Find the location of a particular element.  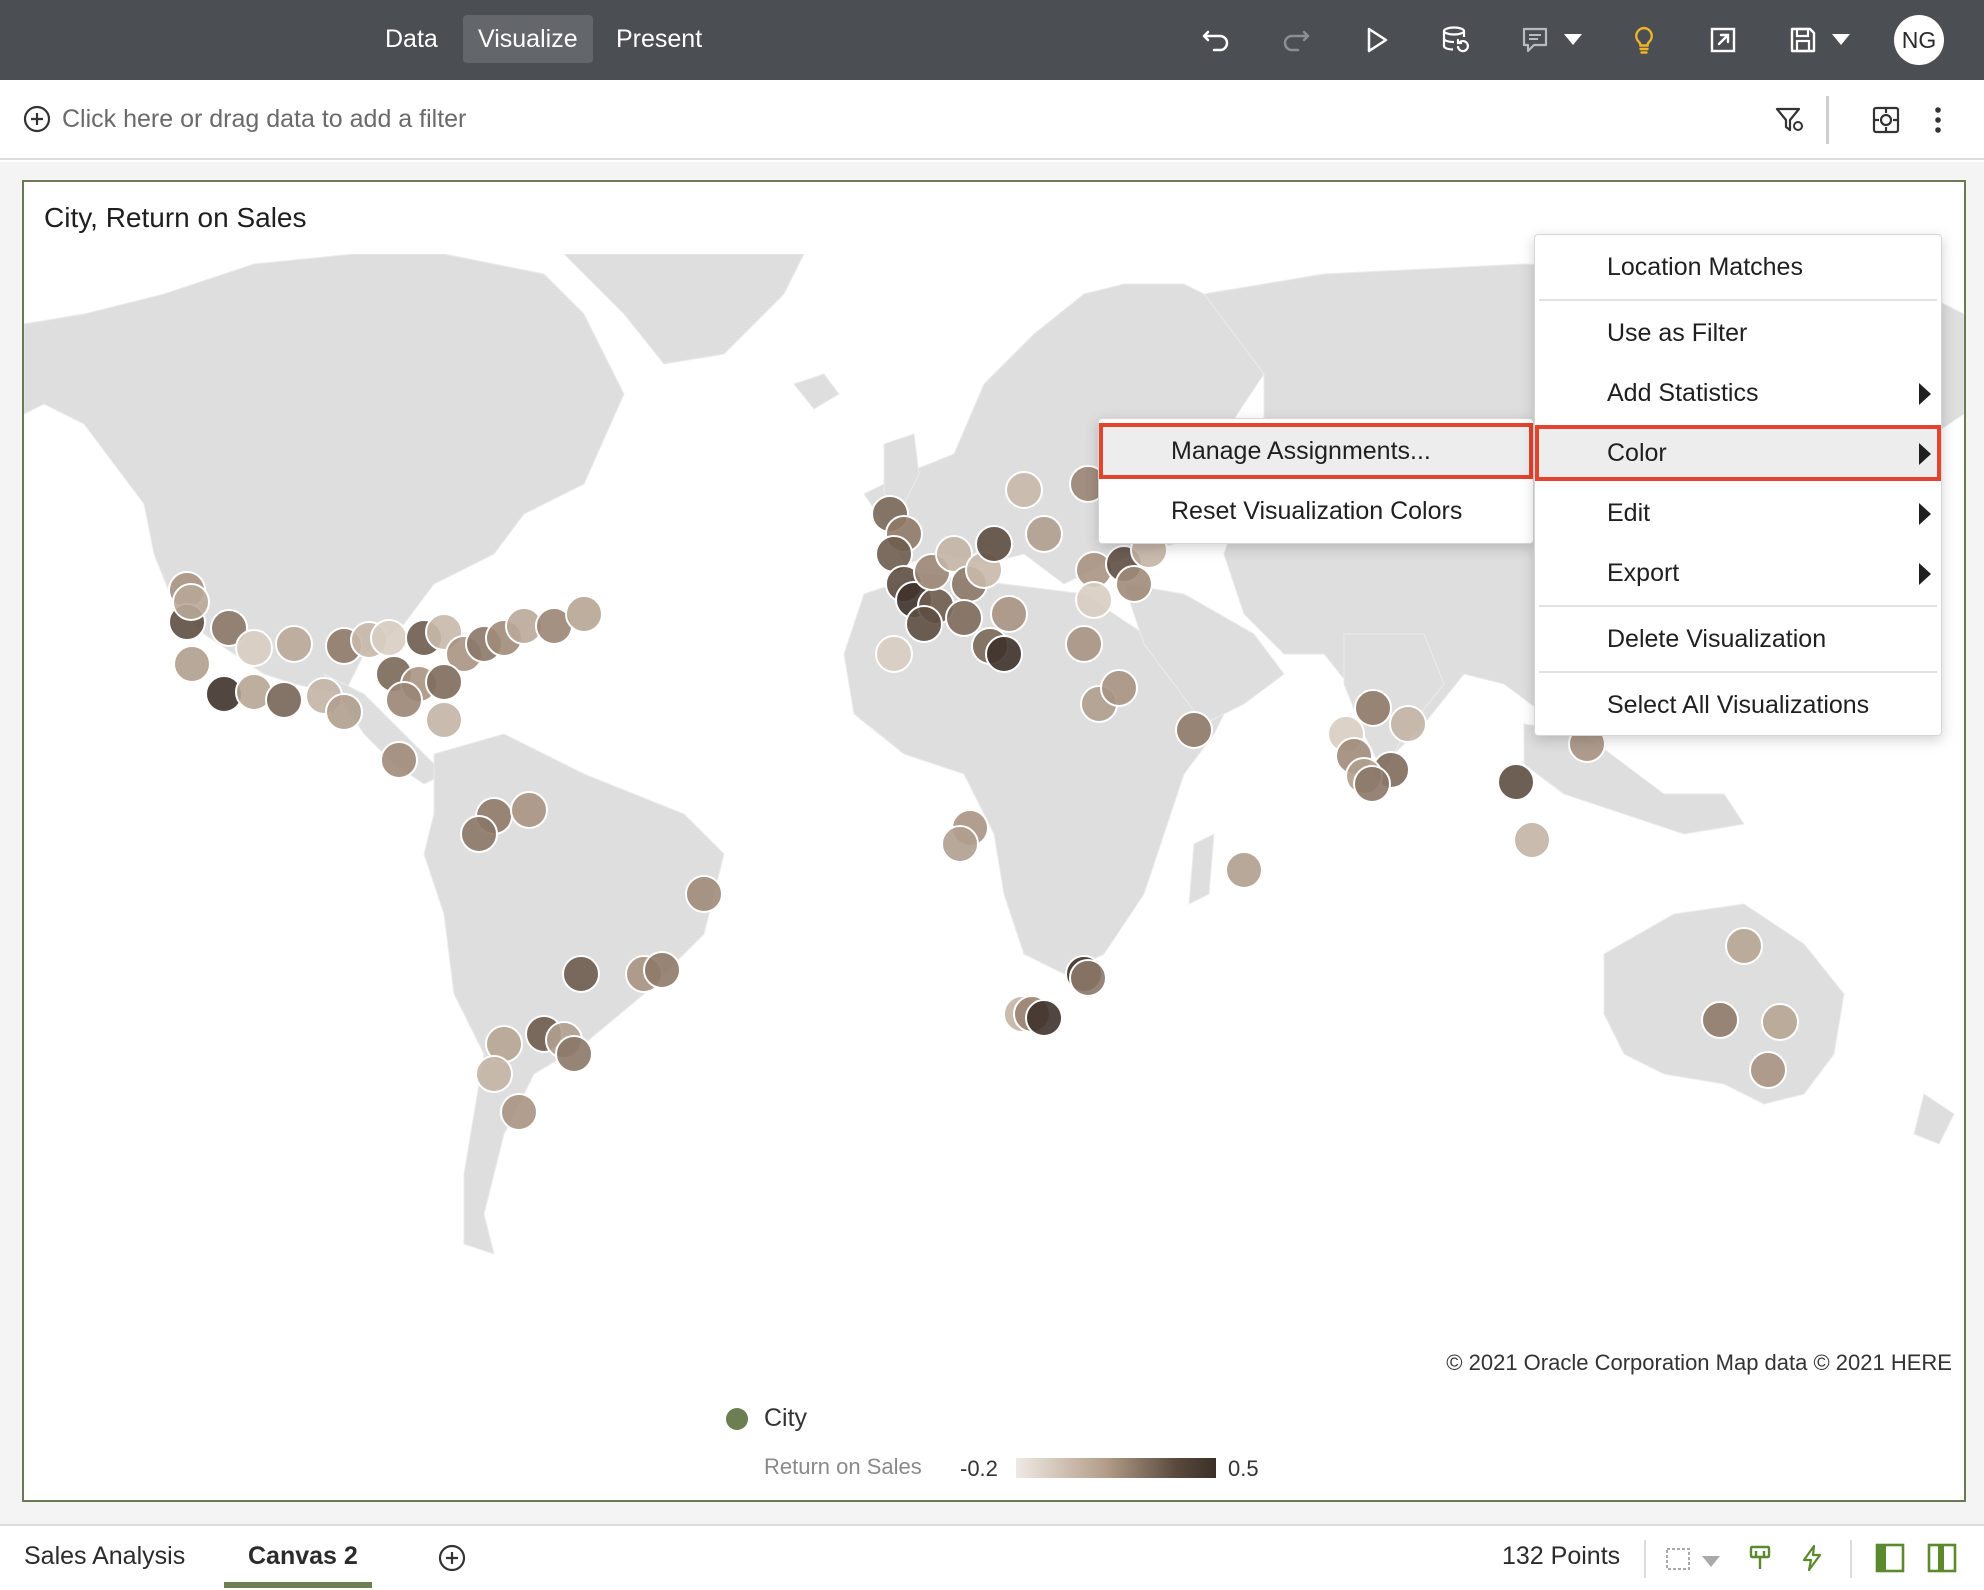

edit-item: Edit is located at coordinates (1738, 513).